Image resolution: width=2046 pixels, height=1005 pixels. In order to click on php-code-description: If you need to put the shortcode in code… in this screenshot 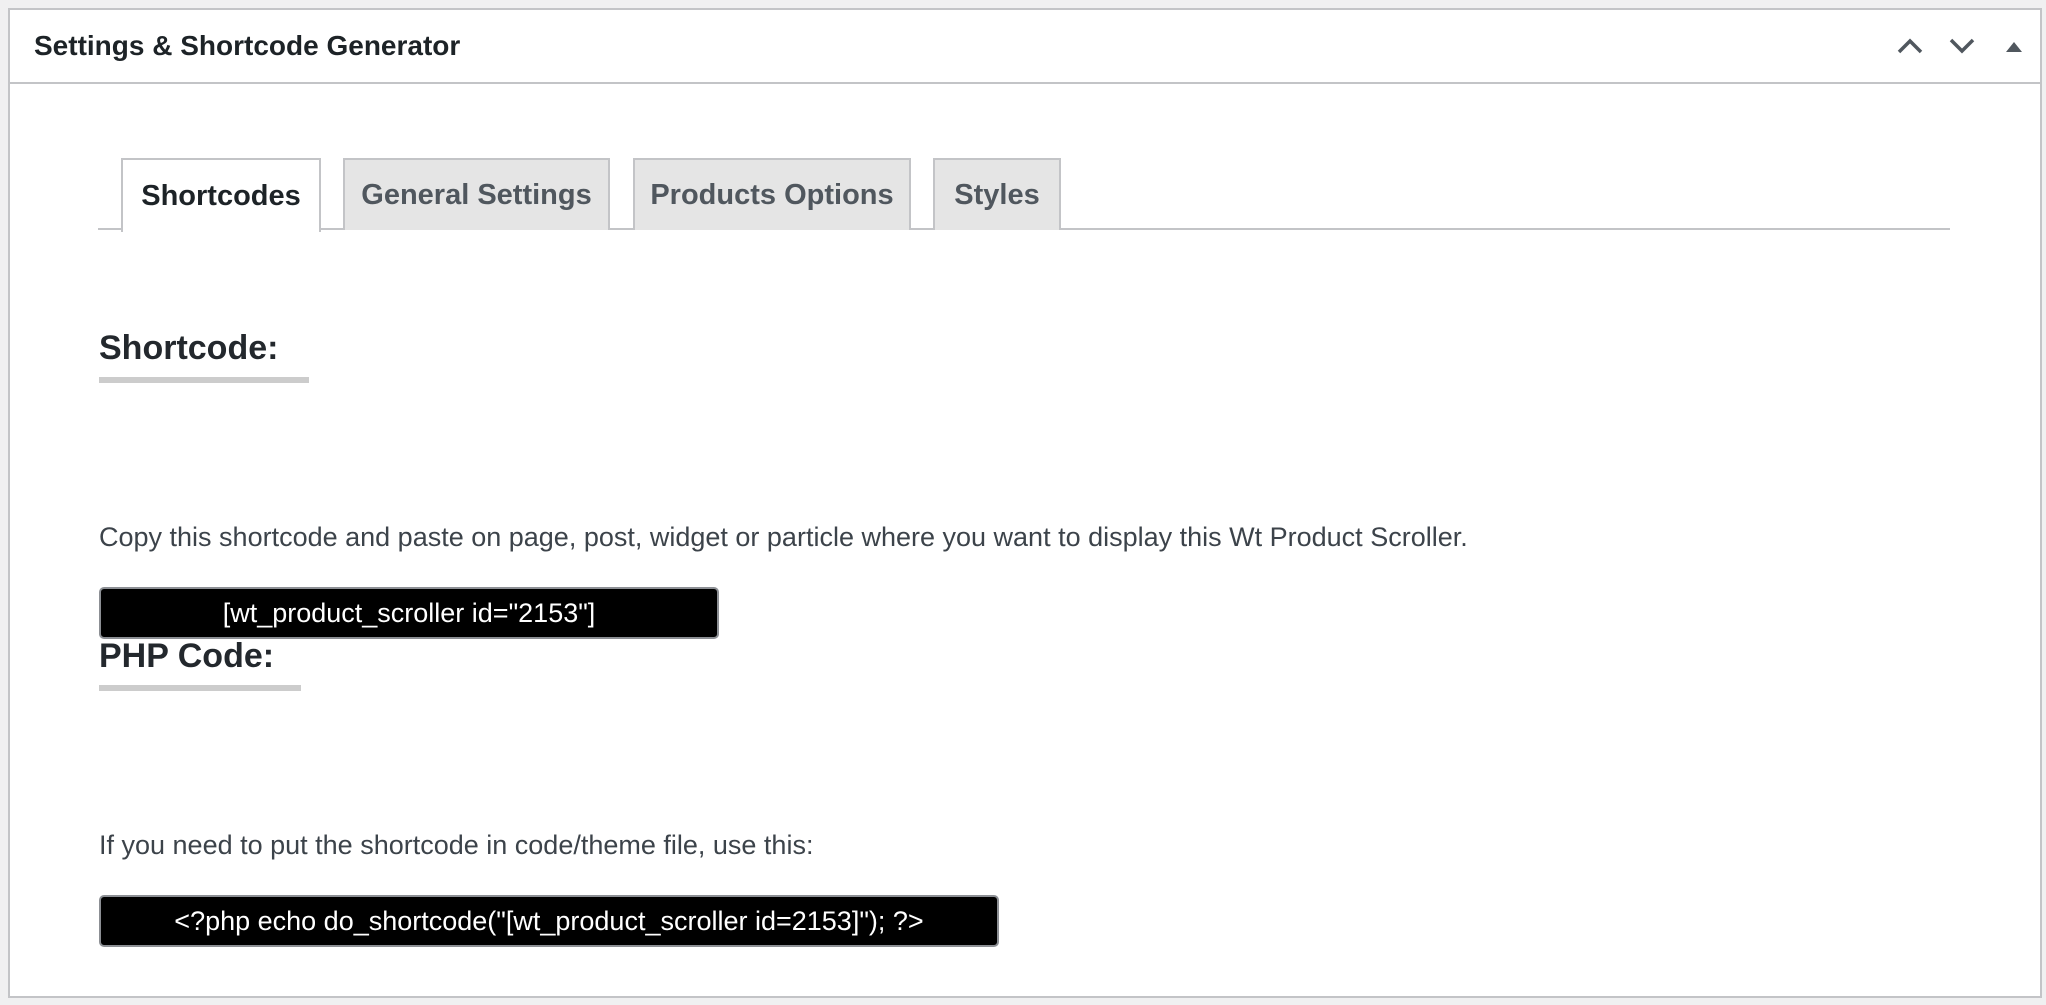, I will do `click(456, 845)`.